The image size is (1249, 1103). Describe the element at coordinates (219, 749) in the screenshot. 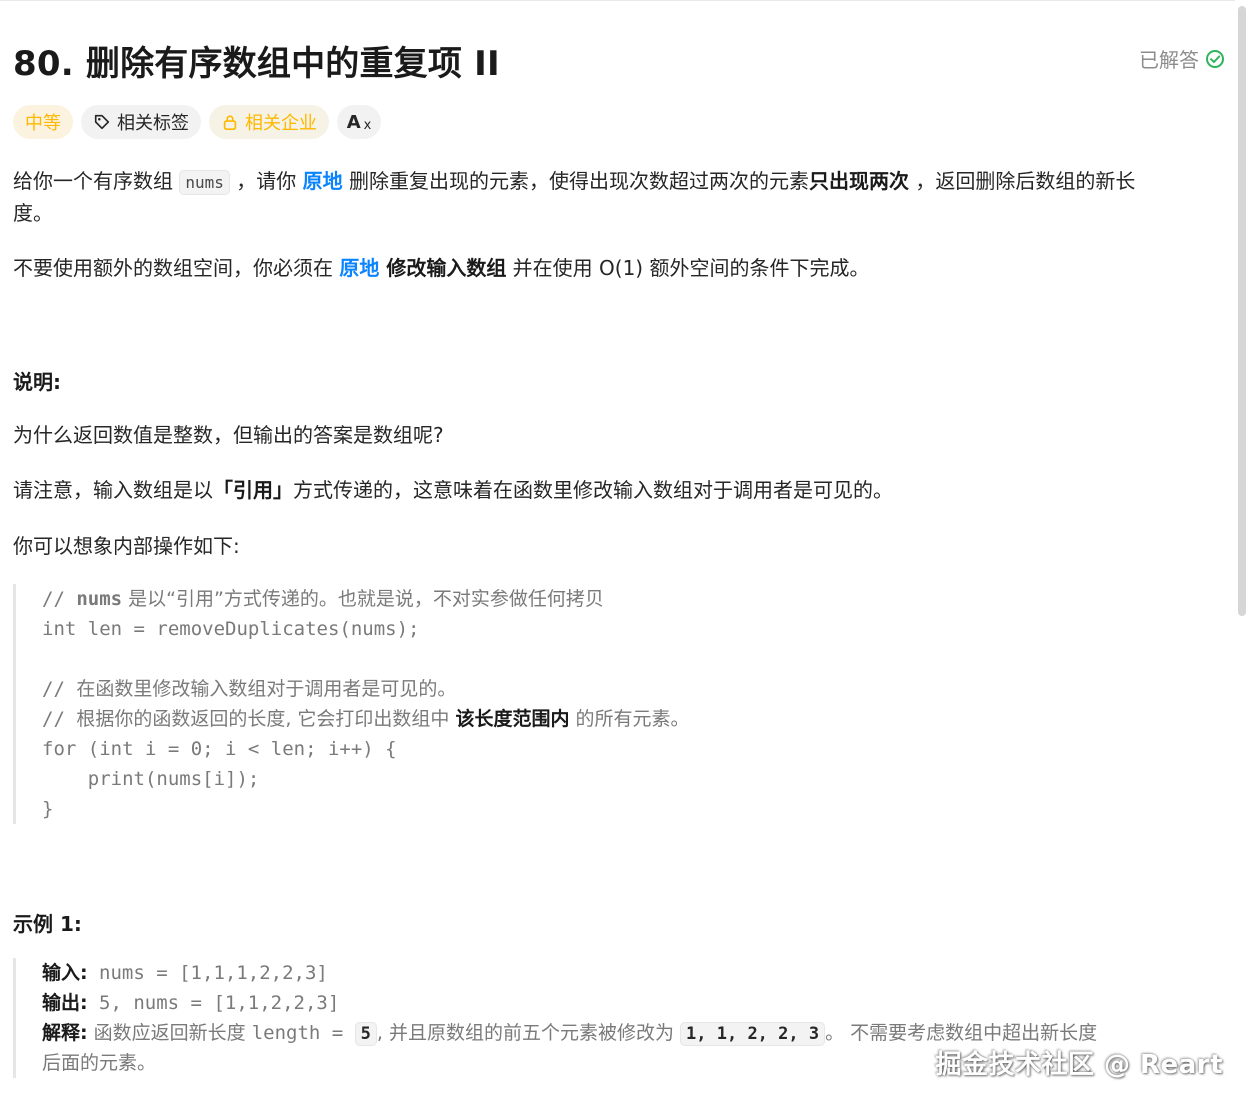

I see `code-line-6: for (int i = 0; i < len; i++) {` at that location.